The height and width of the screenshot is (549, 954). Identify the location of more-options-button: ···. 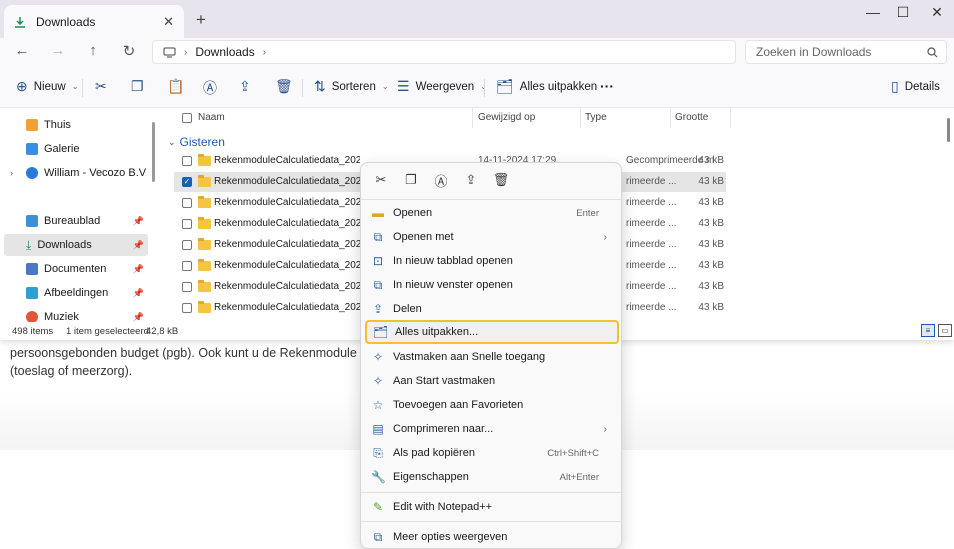
(607, 86).